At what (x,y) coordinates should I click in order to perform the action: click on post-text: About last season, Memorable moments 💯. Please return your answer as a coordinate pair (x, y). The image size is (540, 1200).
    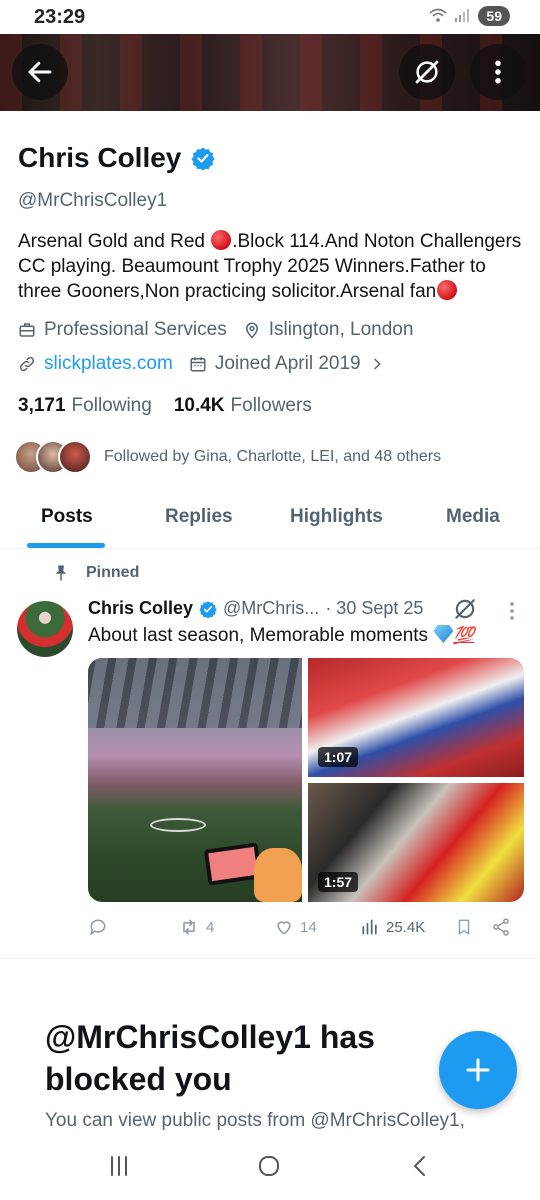
    Looking at the image, I should click on (281, 636).